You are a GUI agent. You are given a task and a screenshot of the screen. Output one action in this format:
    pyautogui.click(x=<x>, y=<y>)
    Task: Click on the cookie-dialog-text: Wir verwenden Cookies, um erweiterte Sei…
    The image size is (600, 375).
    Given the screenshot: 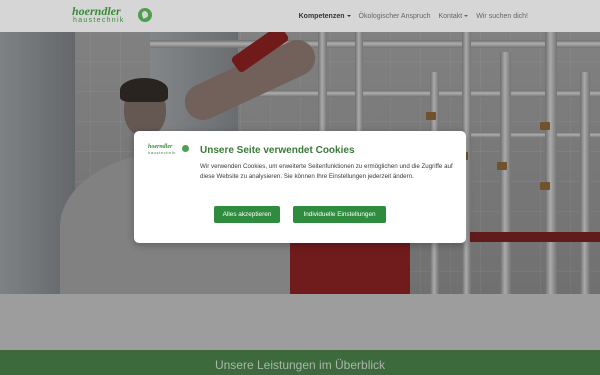 What is the action you would take?
    pyautogui.click(x=326, y=171)
    